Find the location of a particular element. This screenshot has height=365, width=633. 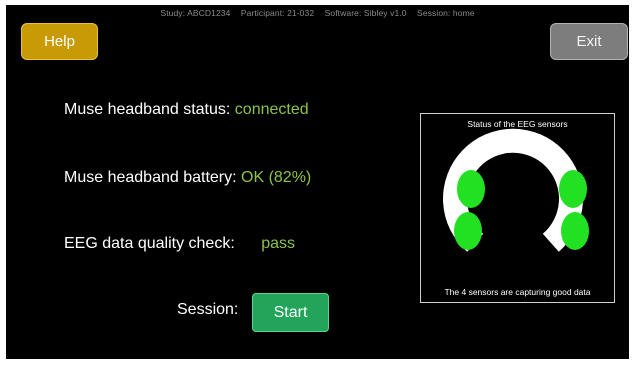

headband-battery-row: Muse headband battery: OK (82%) is located at coordinates (187, 178).